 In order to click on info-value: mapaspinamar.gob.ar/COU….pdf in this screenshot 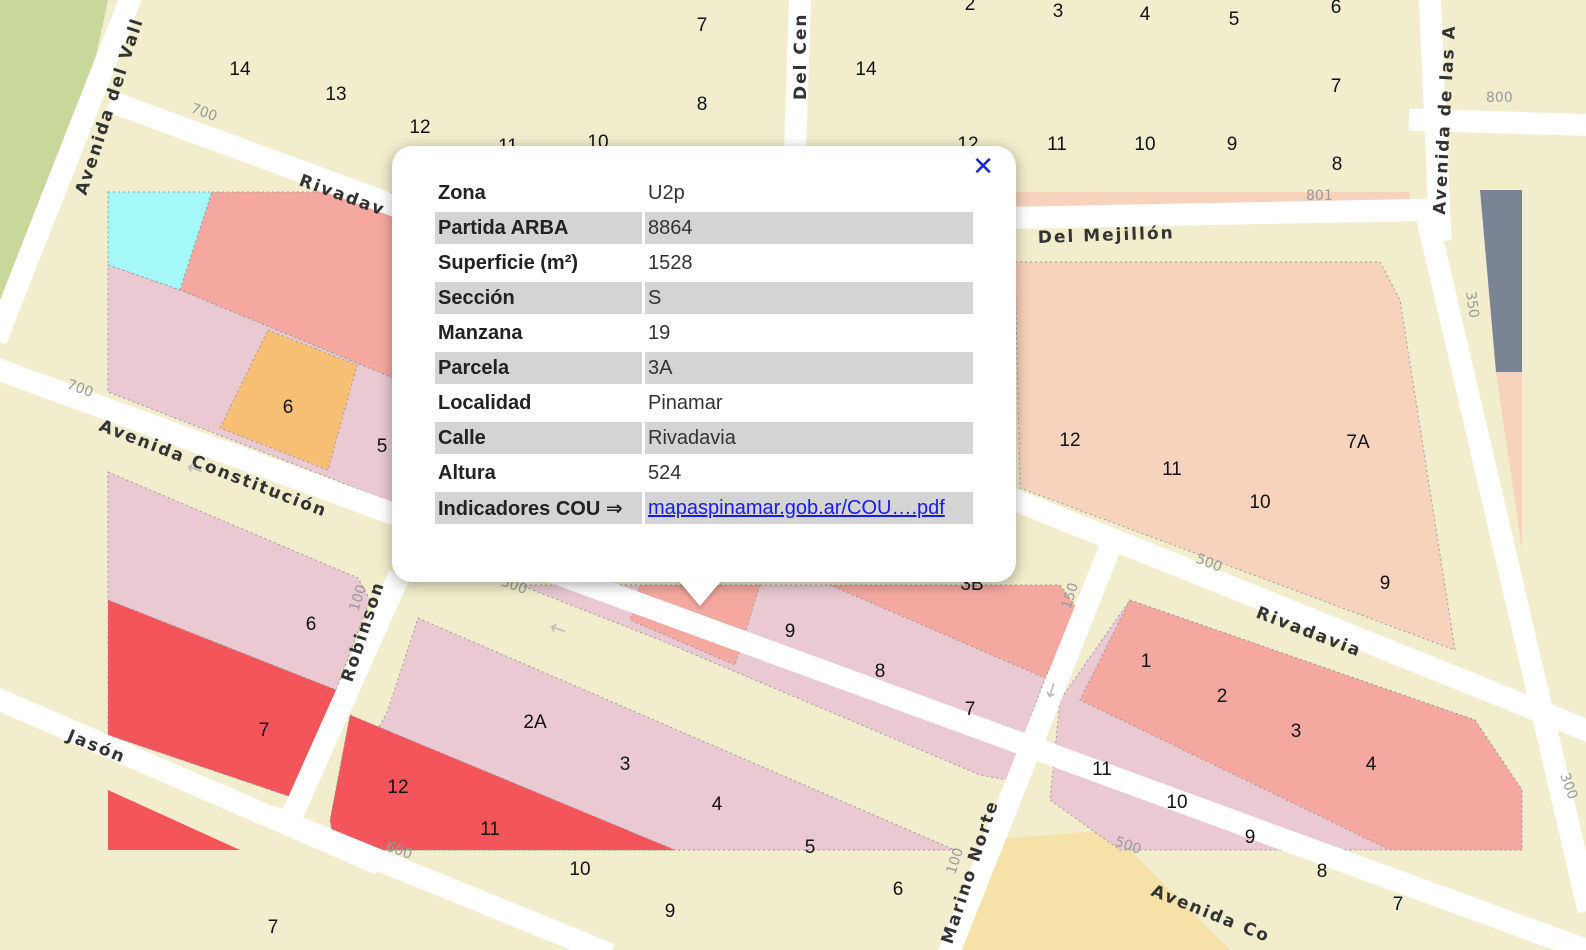, I will do `click(809, 508)`.